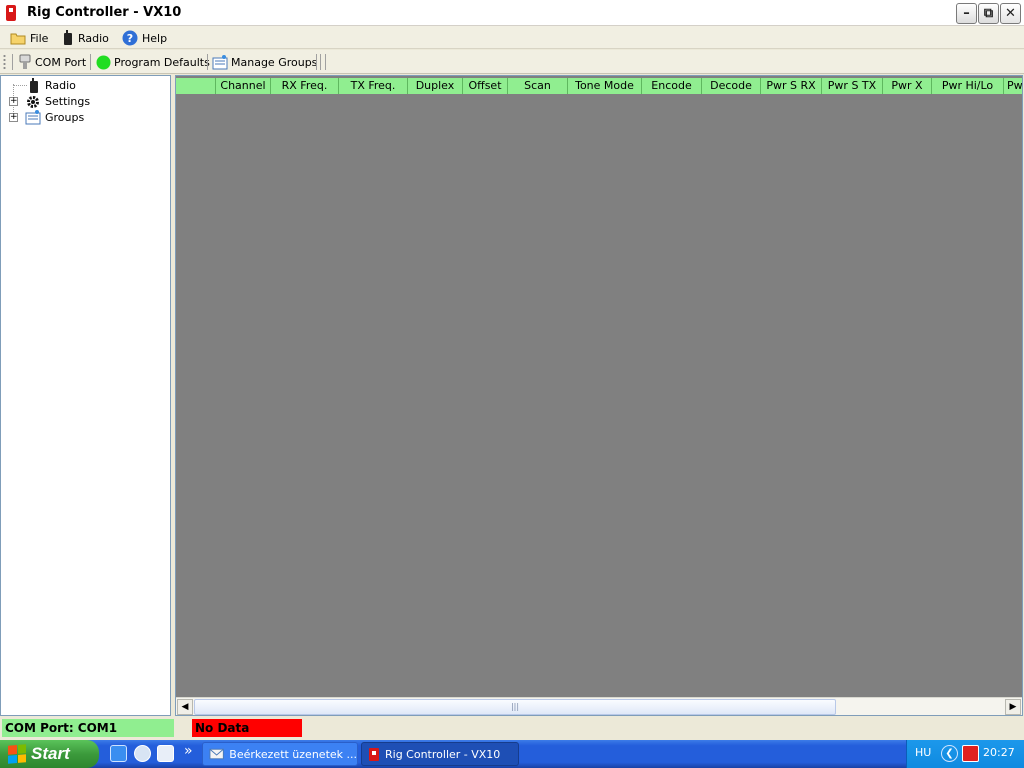 The image size is (1024, 768). I want to click on quicklaunch-more-button: », so click(188, 751).